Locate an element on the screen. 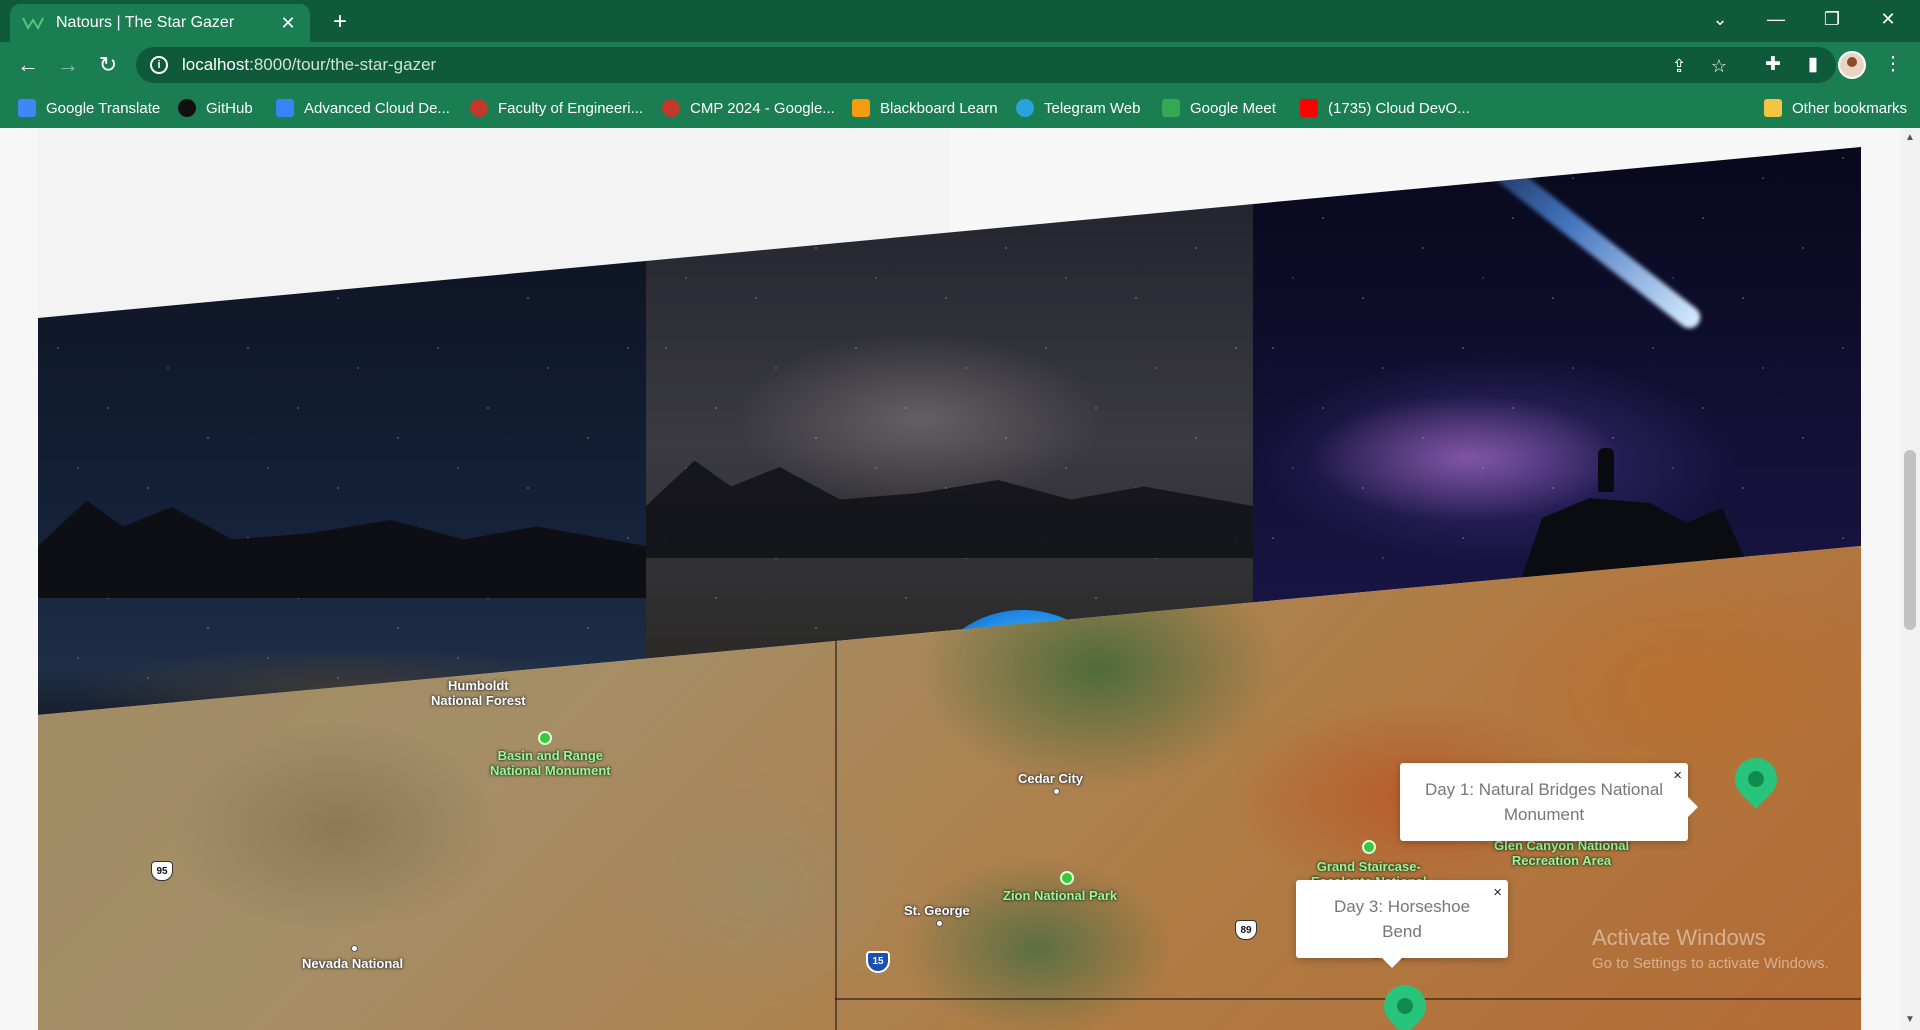  bookmark-google-translate: Google Translate is located at coordinates (89, 108).